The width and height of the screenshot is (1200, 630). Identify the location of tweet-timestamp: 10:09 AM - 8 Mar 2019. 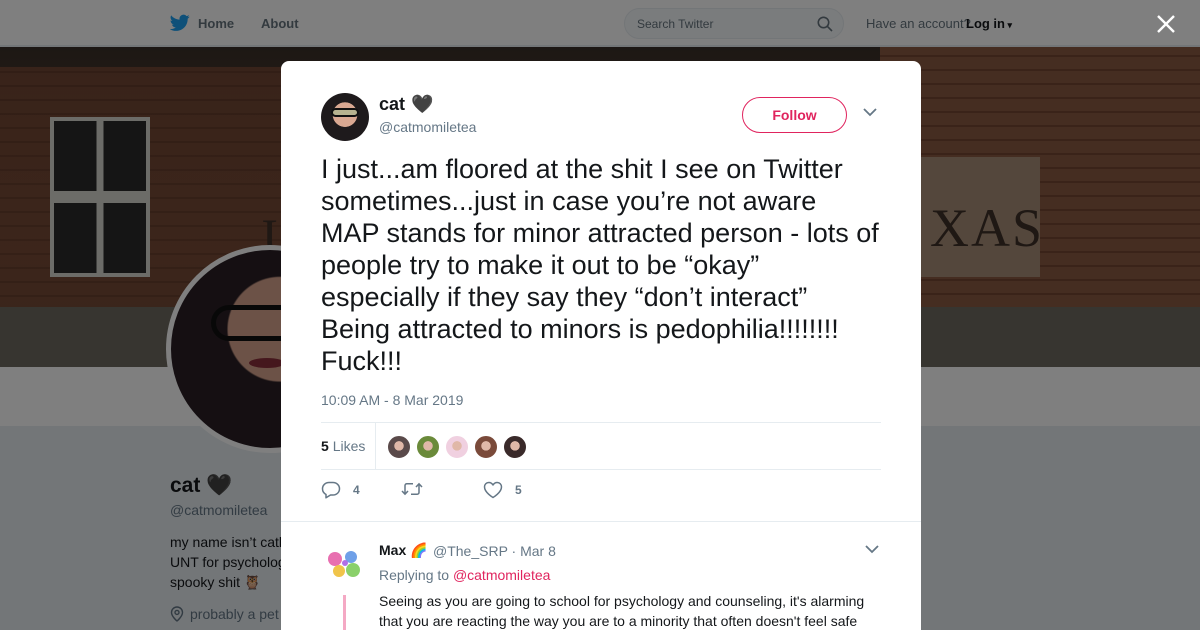
(392, 400).